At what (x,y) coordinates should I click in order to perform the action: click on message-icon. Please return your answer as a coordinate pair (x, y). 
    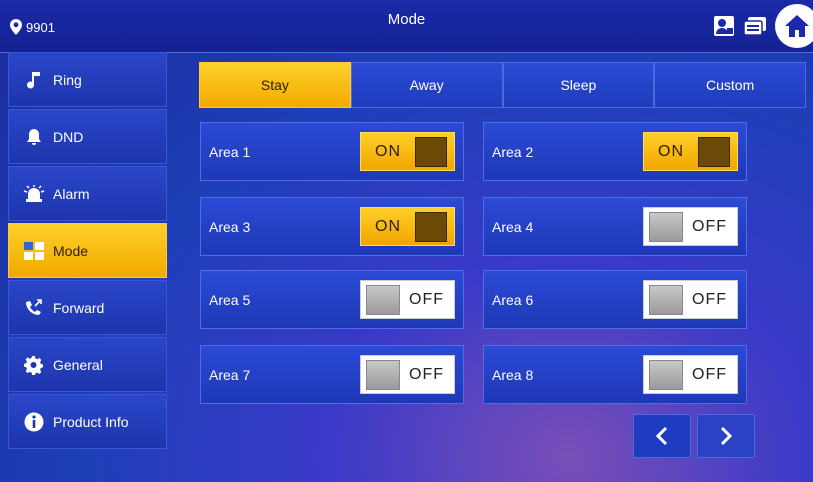
    Looking at the image, I should click on (755, 26).